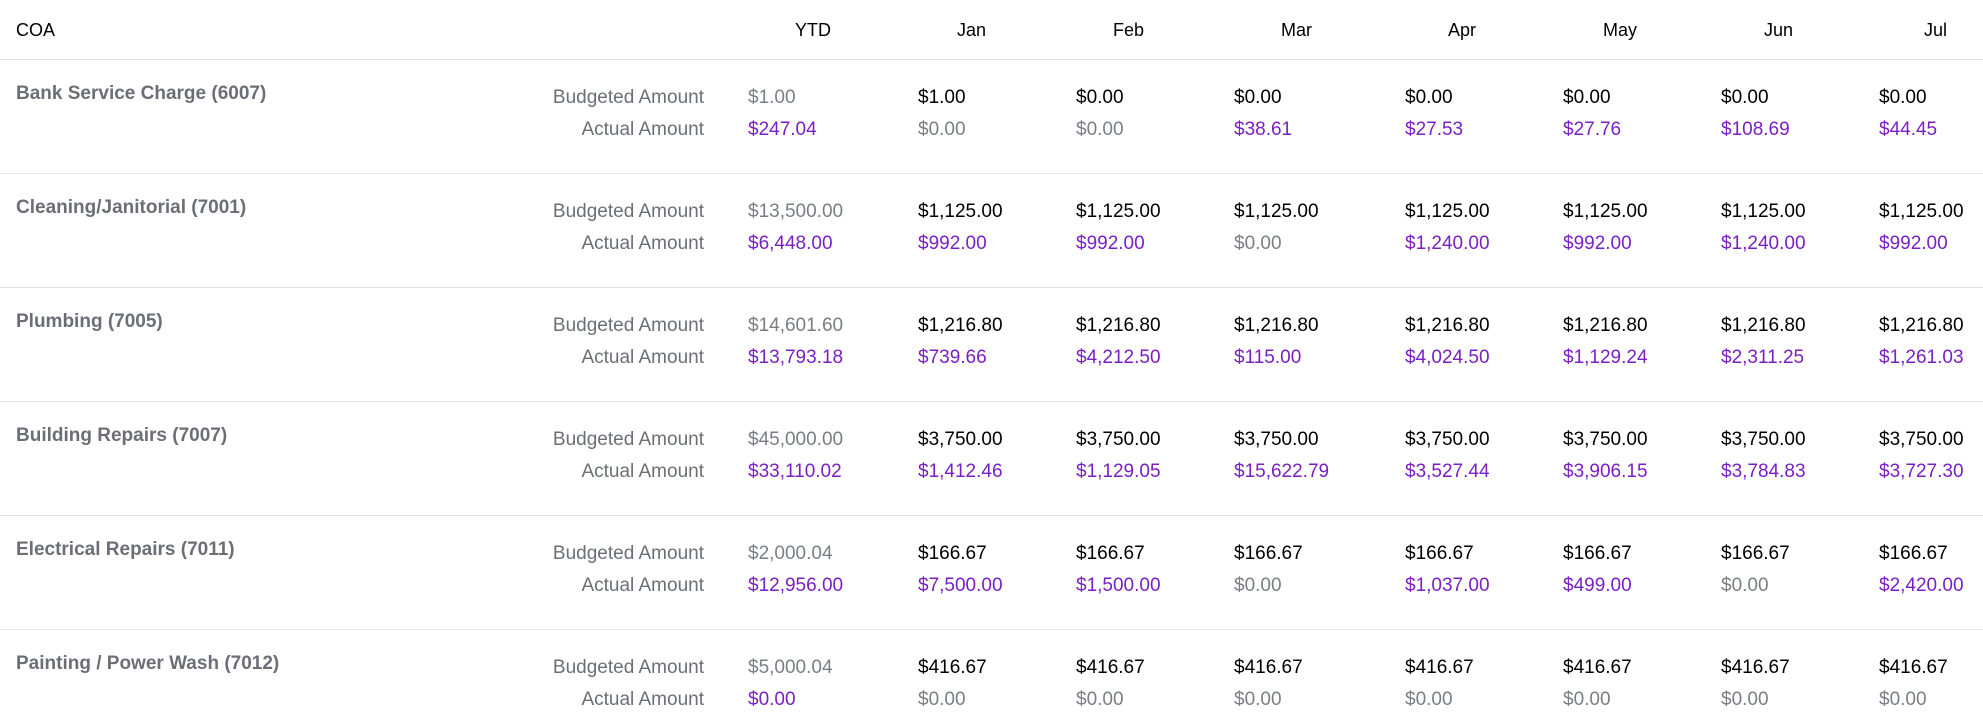 This screenshot has width=1983, height=724. I want to click on actual-cell-ytd: $33,110.02, so click(795, 471).